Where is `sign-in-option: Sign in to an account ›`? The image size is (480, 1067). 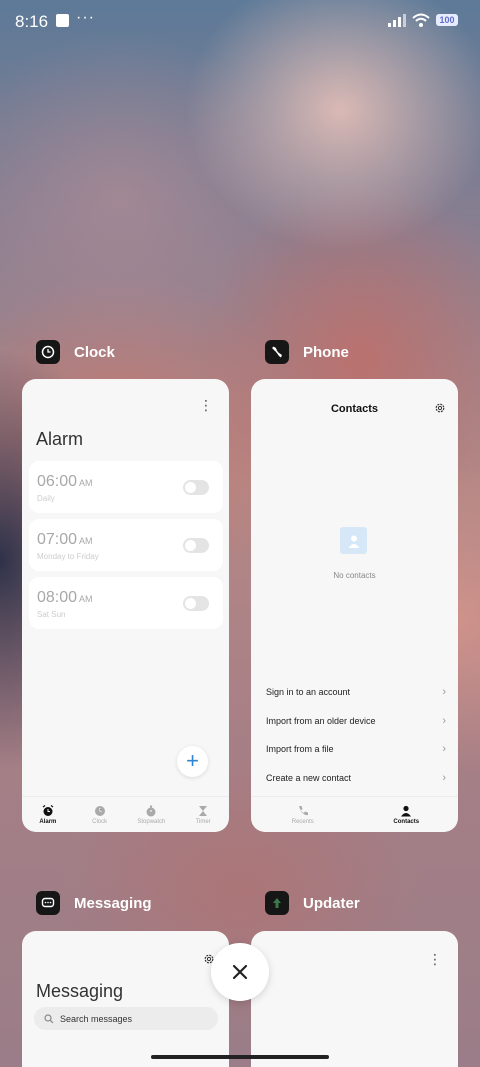
sign-in-option: Sign in to an account › is located at coordinates (356, 692).